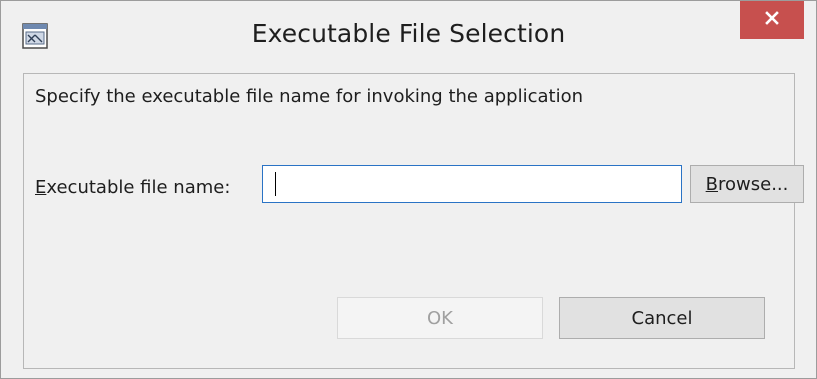 Image resolution: width=817 pixels, height=379 pixels. I want to click on close-icon, so click(772, 20).